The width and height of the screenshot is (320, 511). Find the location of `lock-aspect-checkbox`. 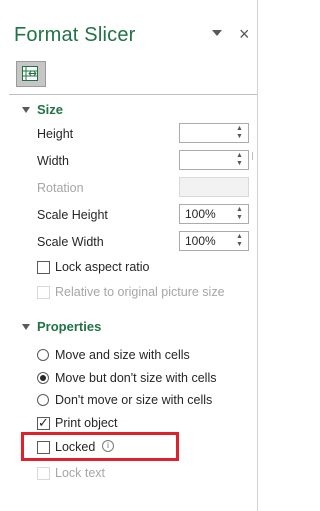

lock-aspect-checkbox is located at coordinates (43, 267).